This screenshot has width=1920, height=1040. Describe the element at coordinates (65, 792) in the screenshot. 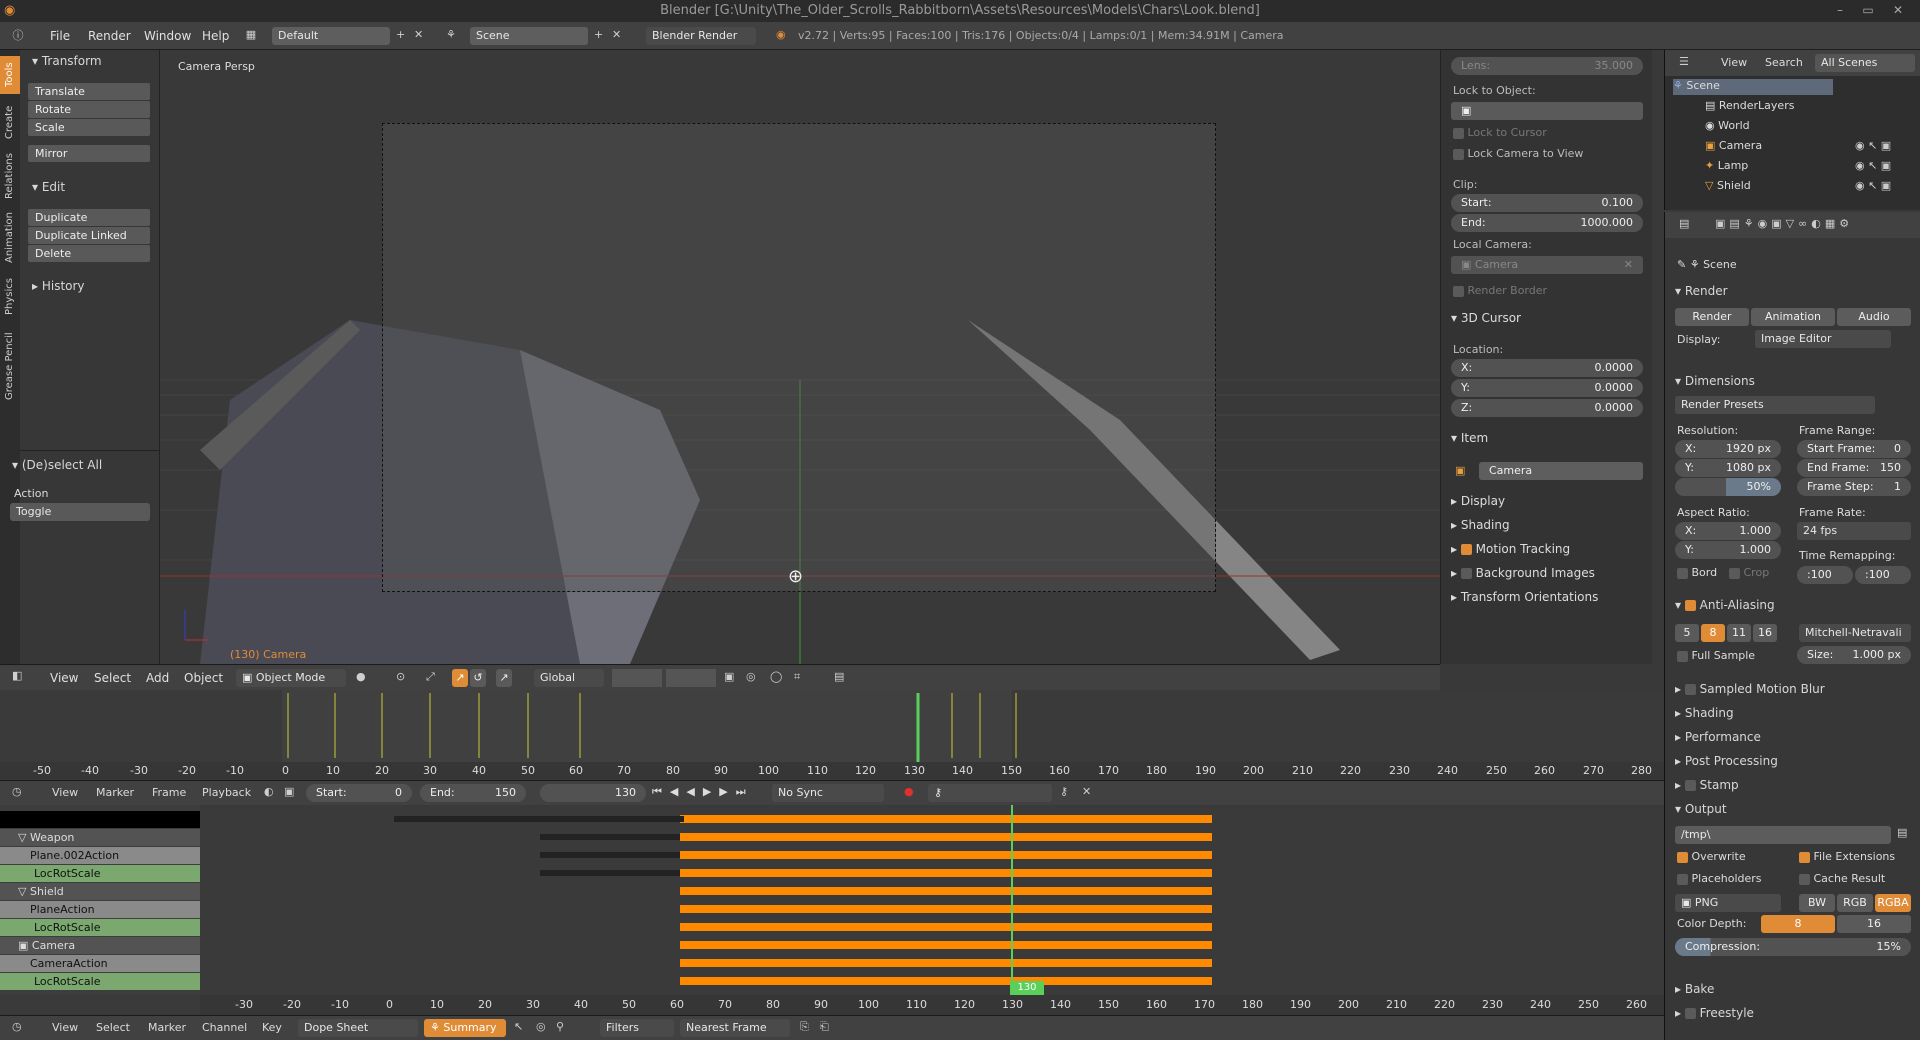

I see `timeline-view-menu: View` at that location.